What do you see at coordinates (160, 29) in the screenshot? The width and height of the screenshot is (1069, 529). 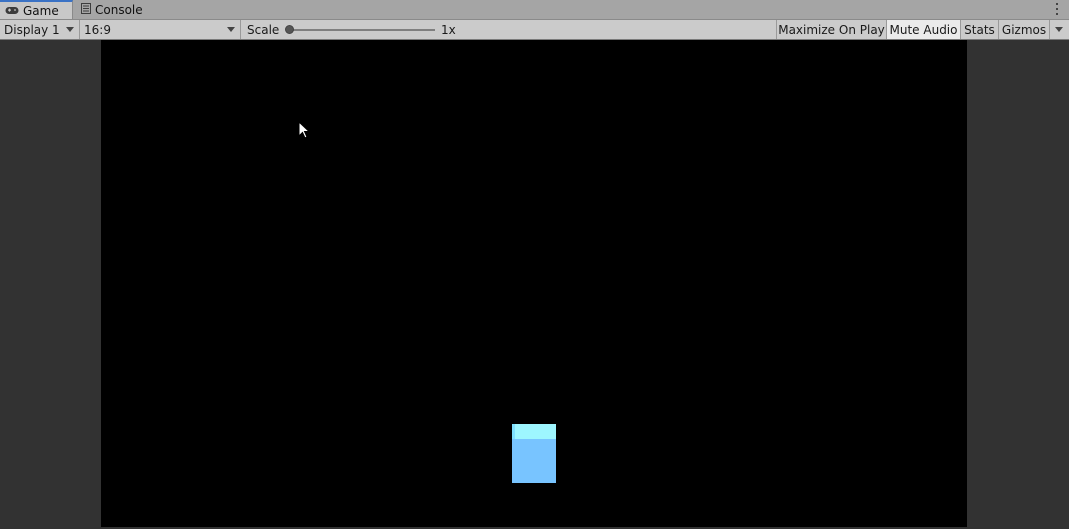 I see `aspect-dropdown: 16:9` at bounding box center [160, 29].